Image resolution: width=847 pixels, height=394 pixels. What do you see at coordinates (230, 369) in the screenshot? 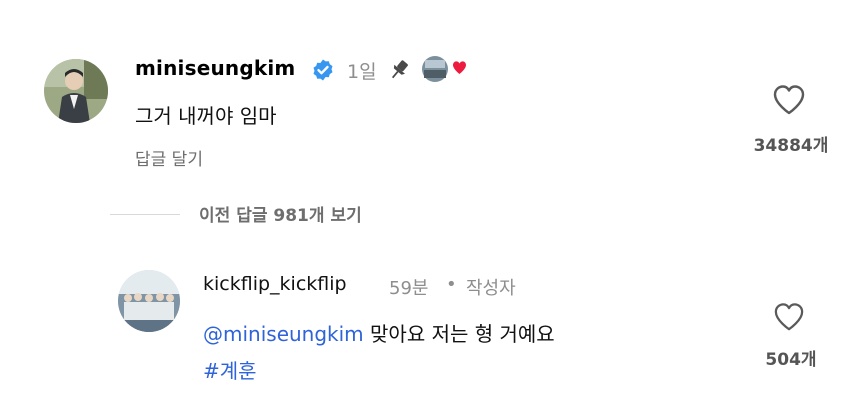
I see `hashtag-link: #계훈` at bounding box center [230, 369].